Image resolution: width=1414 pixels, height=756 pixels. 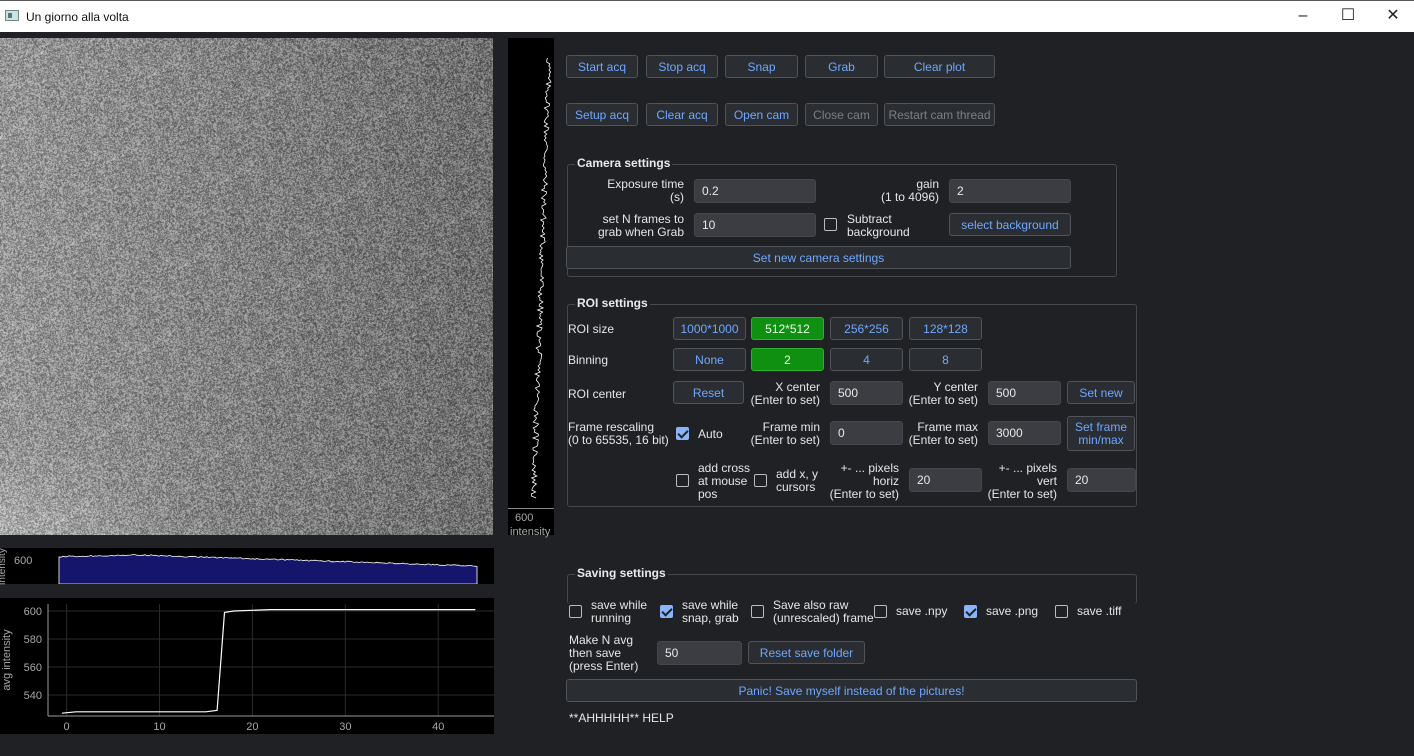 What do you see at coordinates (1024, 433) in the screenshot?
I see `frame-max-input` at bounding box center [1024, 433].